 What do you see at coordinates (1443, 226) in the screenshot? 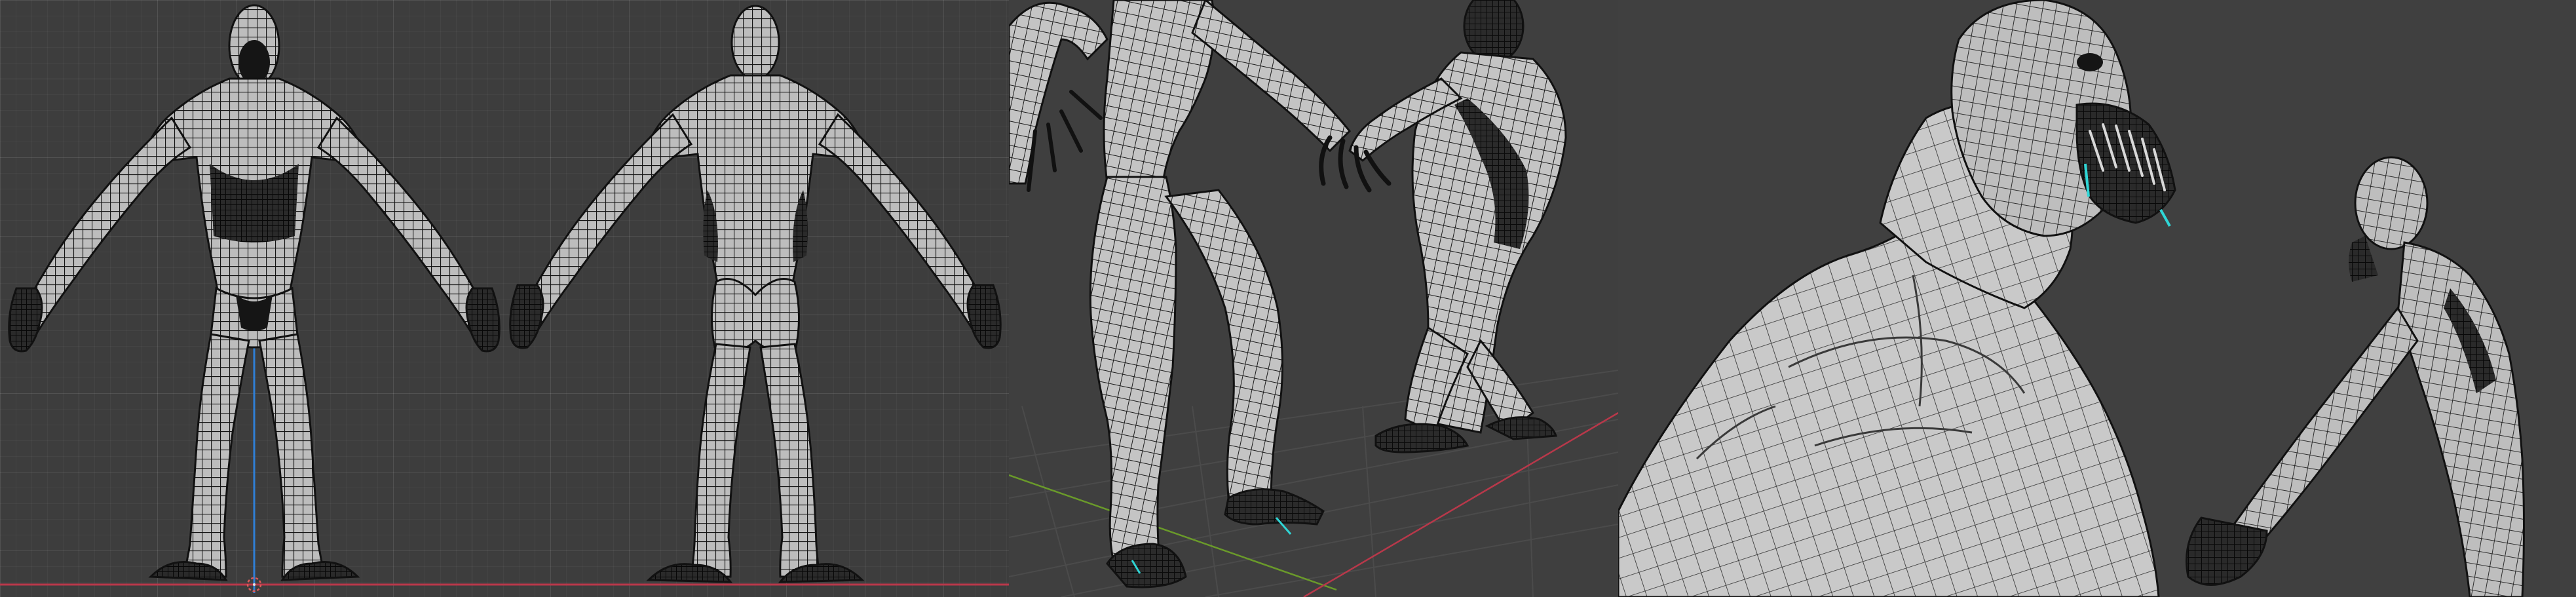
I see `creature-far` at bounding box center [1443, 226].